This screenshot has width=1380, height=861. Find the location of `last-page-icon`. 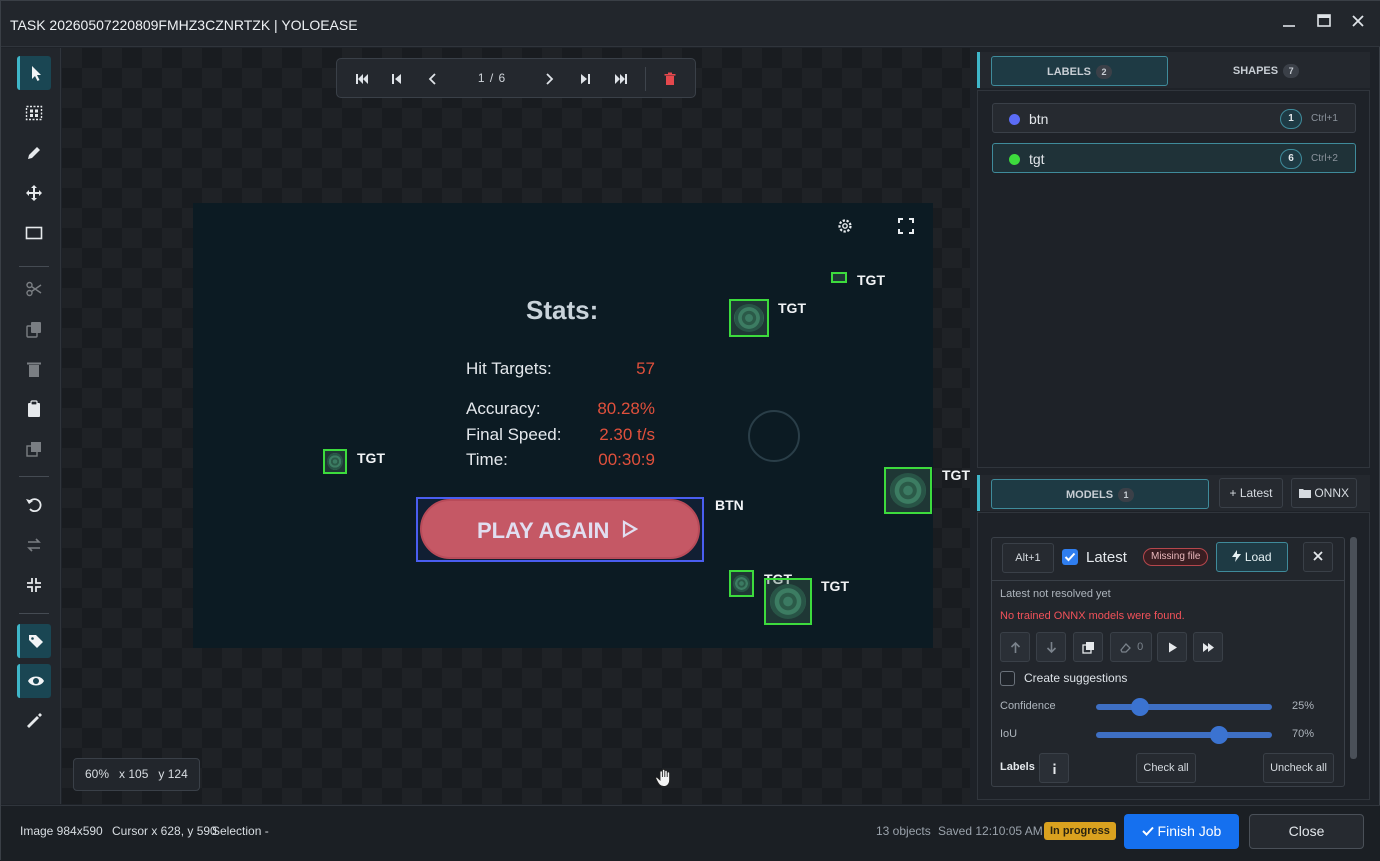

last-page-icon is located at coordinates (621, 79).